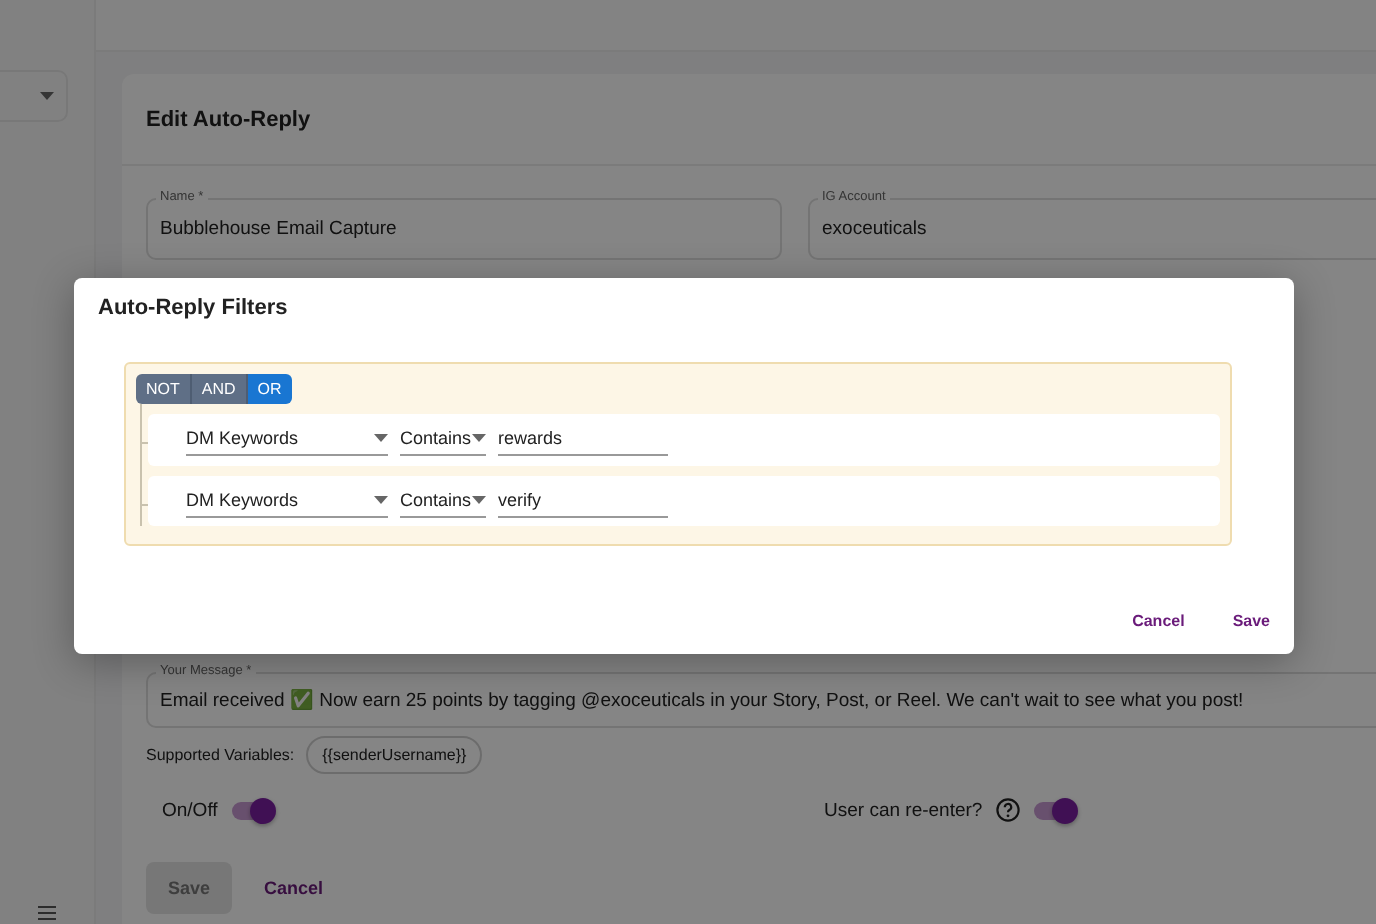  I want to click on value-field: rewards, so click(583, 439).